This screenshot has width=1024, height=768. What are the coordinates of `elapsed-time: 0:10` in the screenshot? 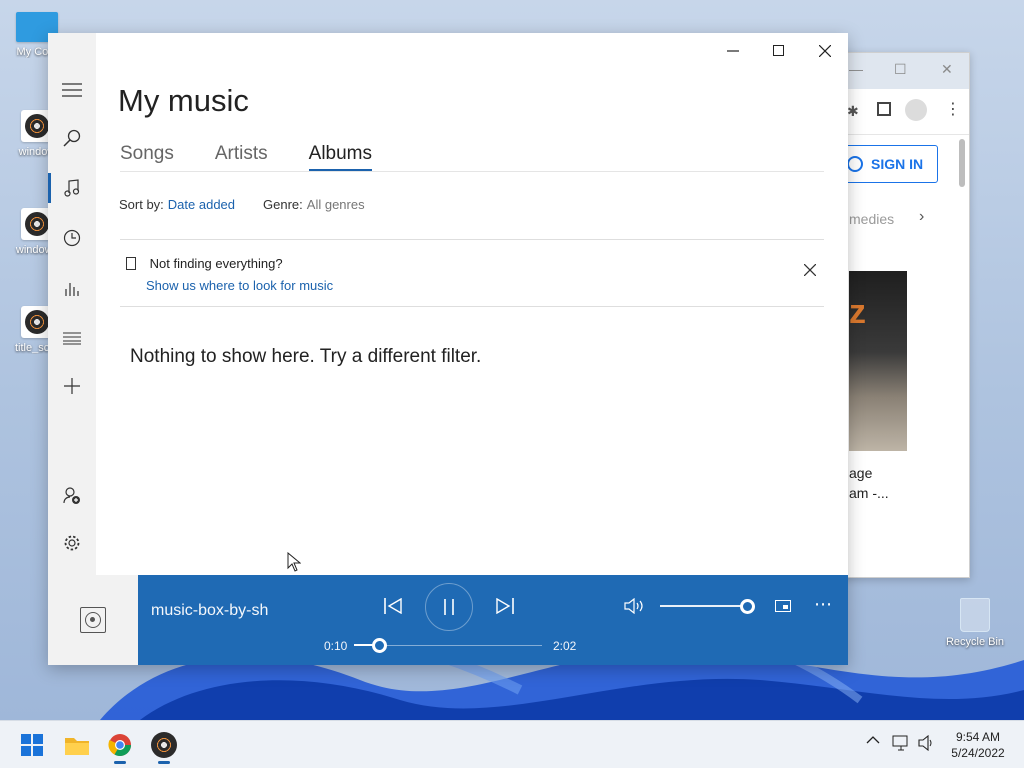 It's located at (336, 646).